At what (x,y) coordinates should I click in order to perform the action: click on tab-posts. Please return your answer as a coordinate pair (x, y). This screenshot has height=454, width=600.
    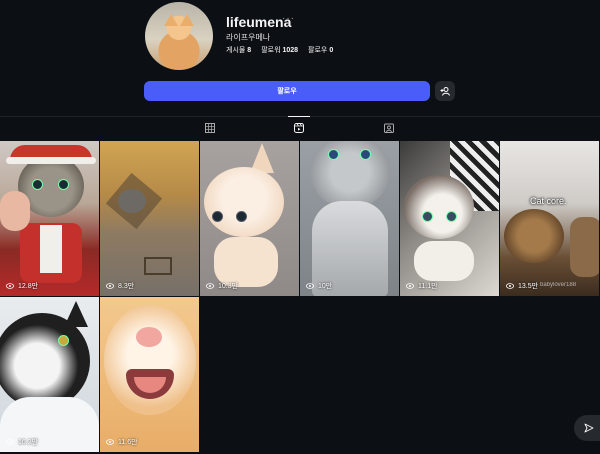
    Looking at the image, I should click on (210, 128).